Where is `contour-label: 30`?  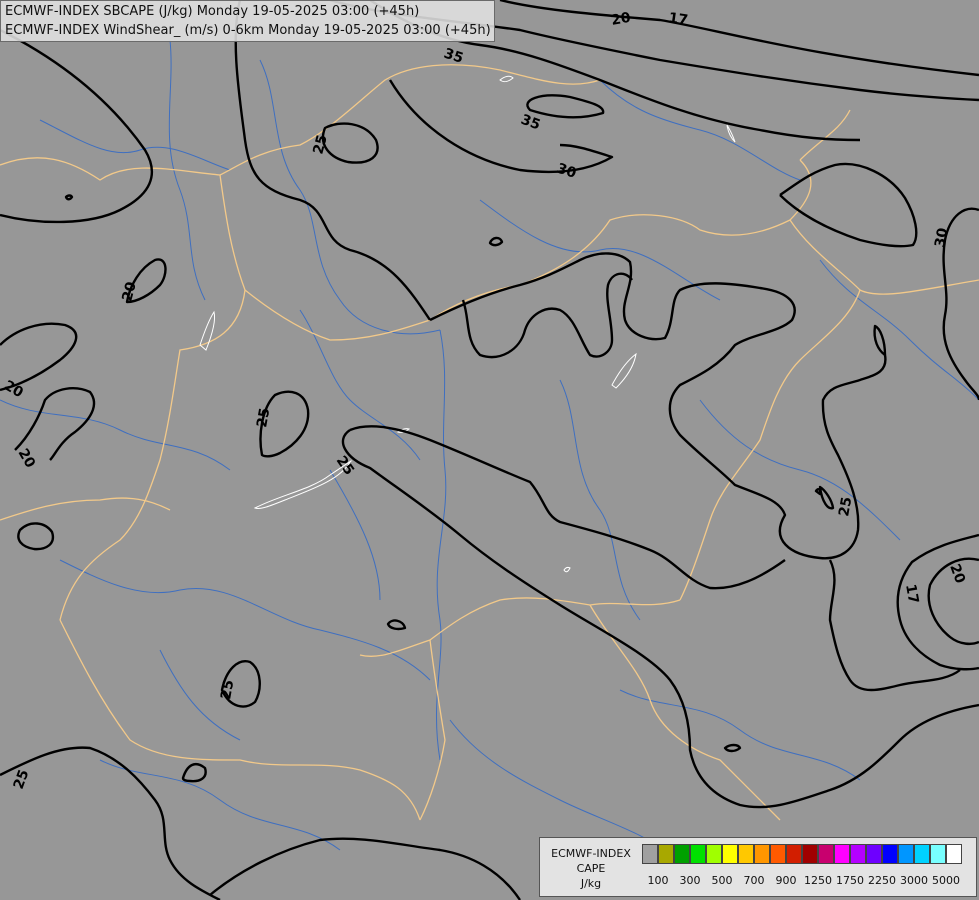 contour-label: 30 is located at coordinates (941, 237).